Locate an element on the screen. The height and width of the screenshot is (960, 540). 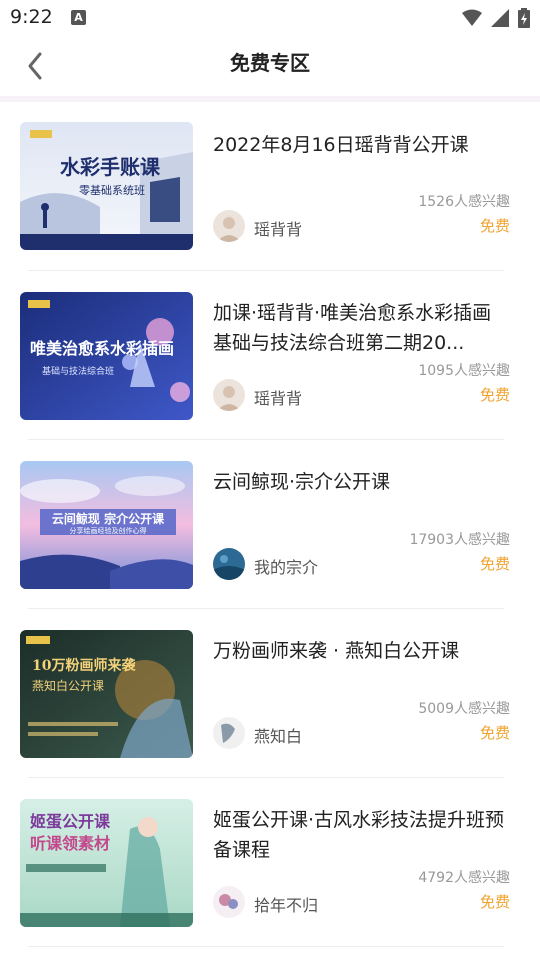
thumbnail-subline: 基础与技法综合班 is located at coordinates (78, 371).